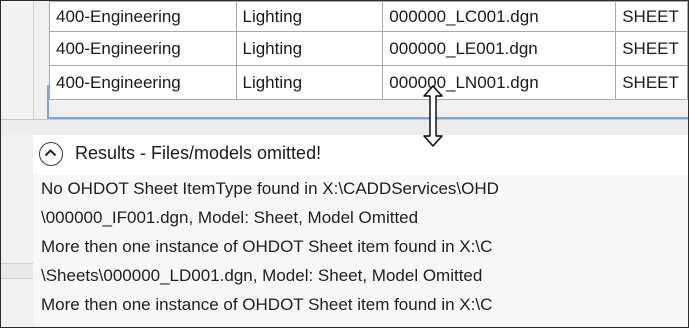 The image size is (689, 328). Describe the element at coordinates (198, 153) in the screenshot. I see `results-title: Results - Files/models omitted!` at that location.